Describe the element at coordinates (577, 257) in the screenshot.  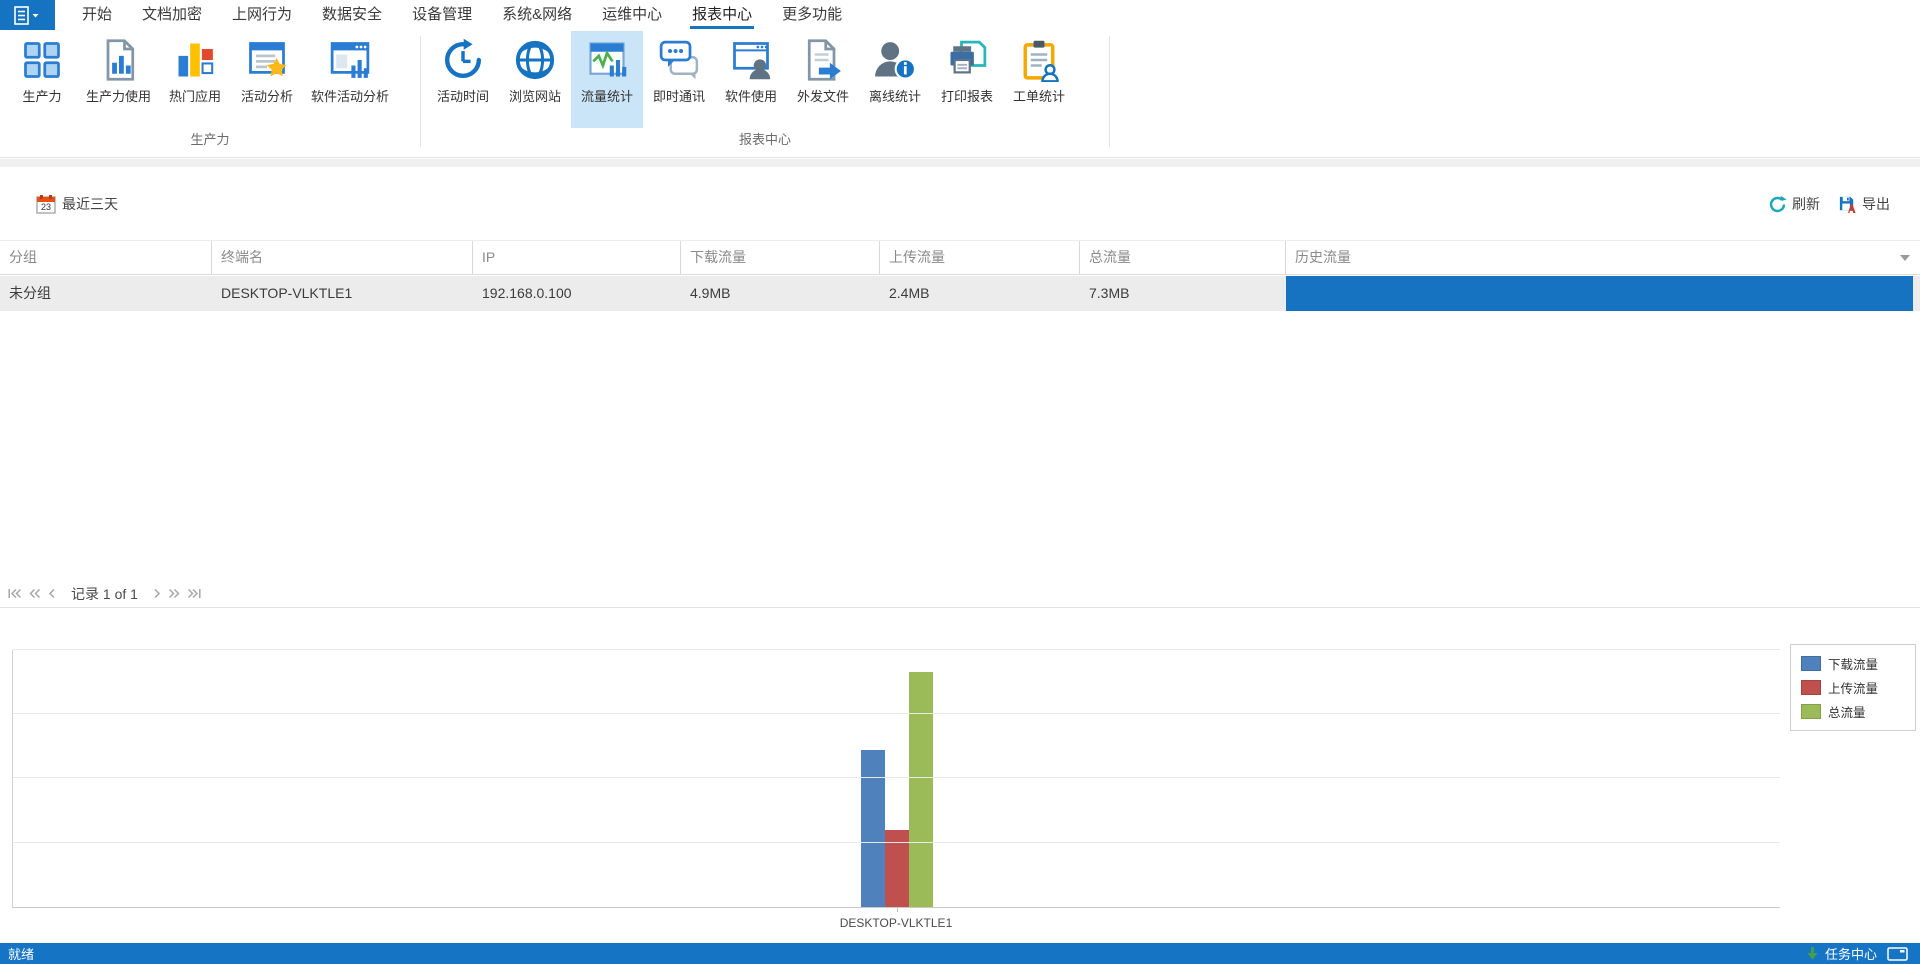
I see `column-header-ip: IP` at that location.